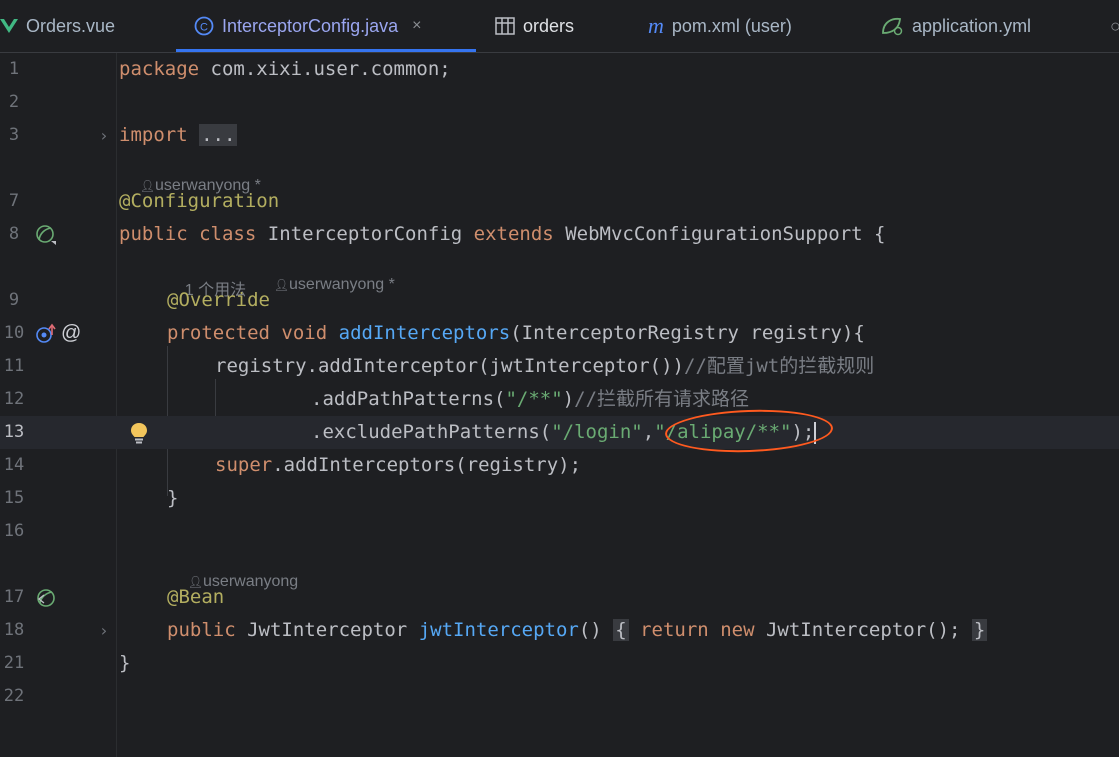 This screenshot has height=757, width=1119. Describe the element at coordinates (14, 201) in the screenshot. I see `line-number: 7` at that location.